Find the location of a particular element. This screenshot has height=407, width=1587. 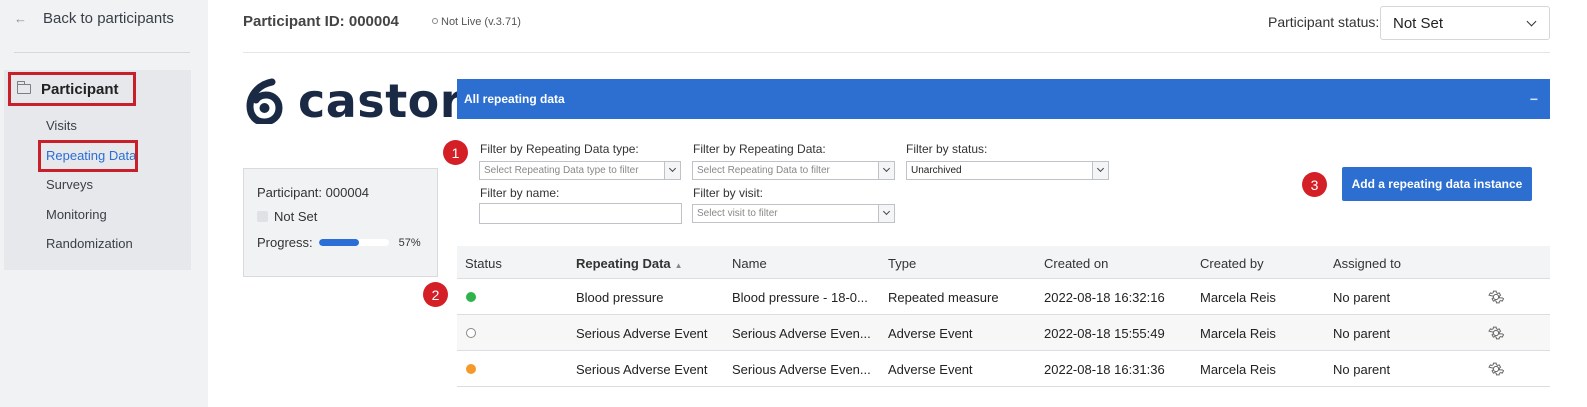

participant-card-status: Not Set is located at coordinates (287, 216).